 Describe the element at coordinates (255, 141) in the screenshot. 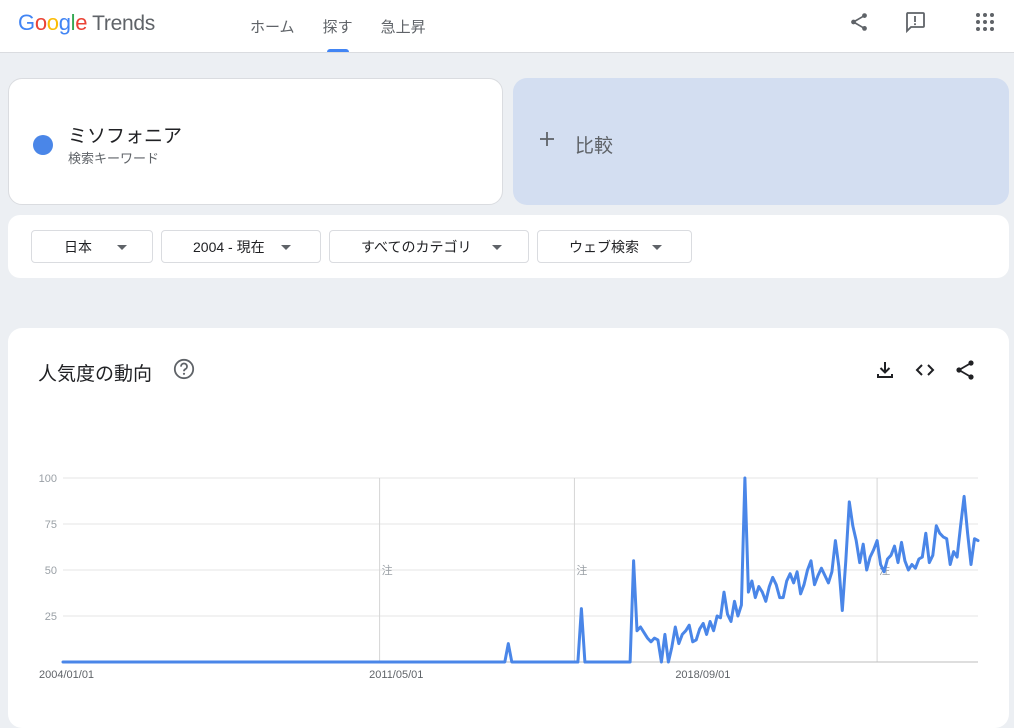

I see `search-term-card: ミソフォニア 検索キーワード` at that location.